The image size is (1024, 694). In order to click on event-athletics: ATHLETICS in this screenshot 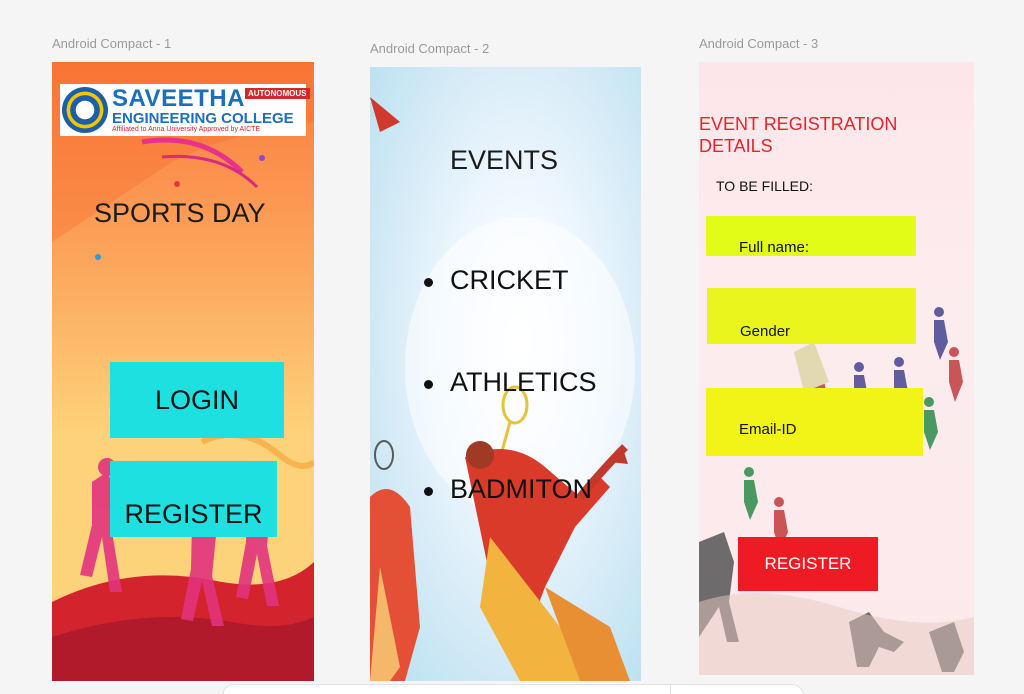, I will do `click(523, 382)`.